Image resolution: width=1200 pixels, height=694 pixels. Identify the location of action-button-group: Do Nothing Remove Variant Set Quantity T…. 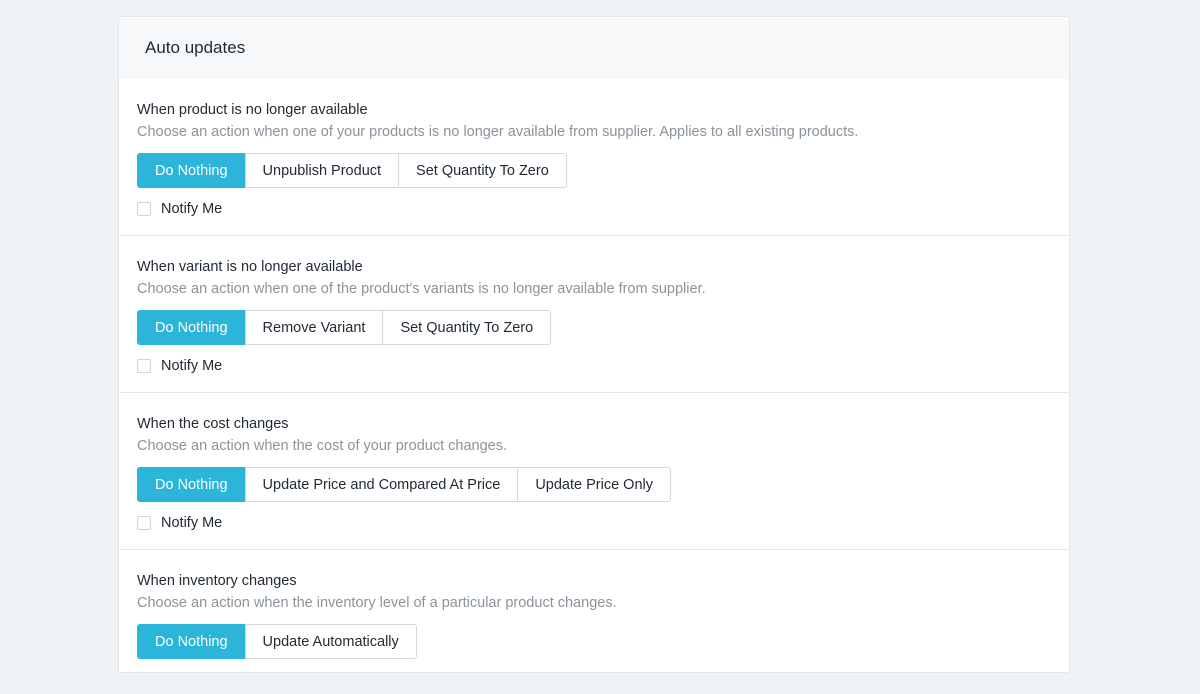
(344, 327).